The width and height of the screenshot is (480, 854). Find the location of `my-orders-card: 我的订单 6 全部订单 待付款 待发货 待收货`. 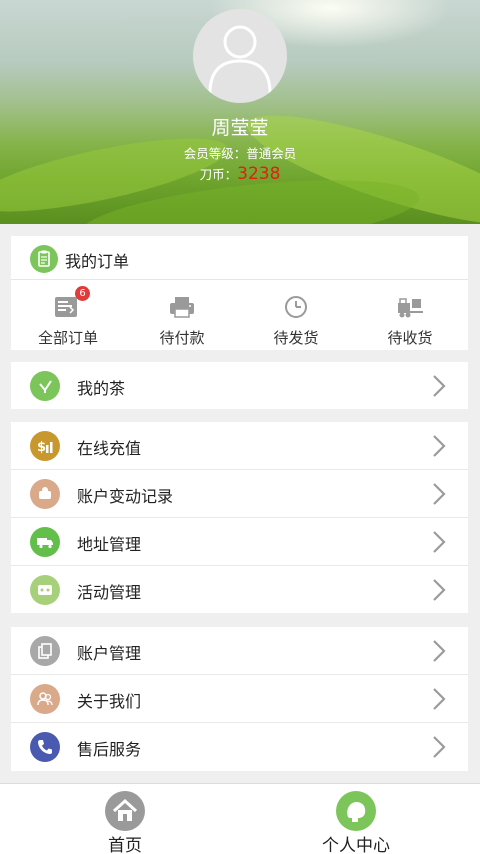

my-orders-card: 我的订单 6 全部订单 待付款 待发货 待收货 is located at coordinates (239, 293).